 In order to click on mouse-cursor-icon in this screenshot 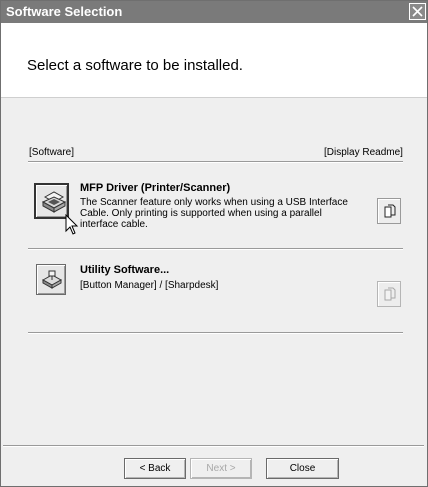, I will do `click(72, 224)`.